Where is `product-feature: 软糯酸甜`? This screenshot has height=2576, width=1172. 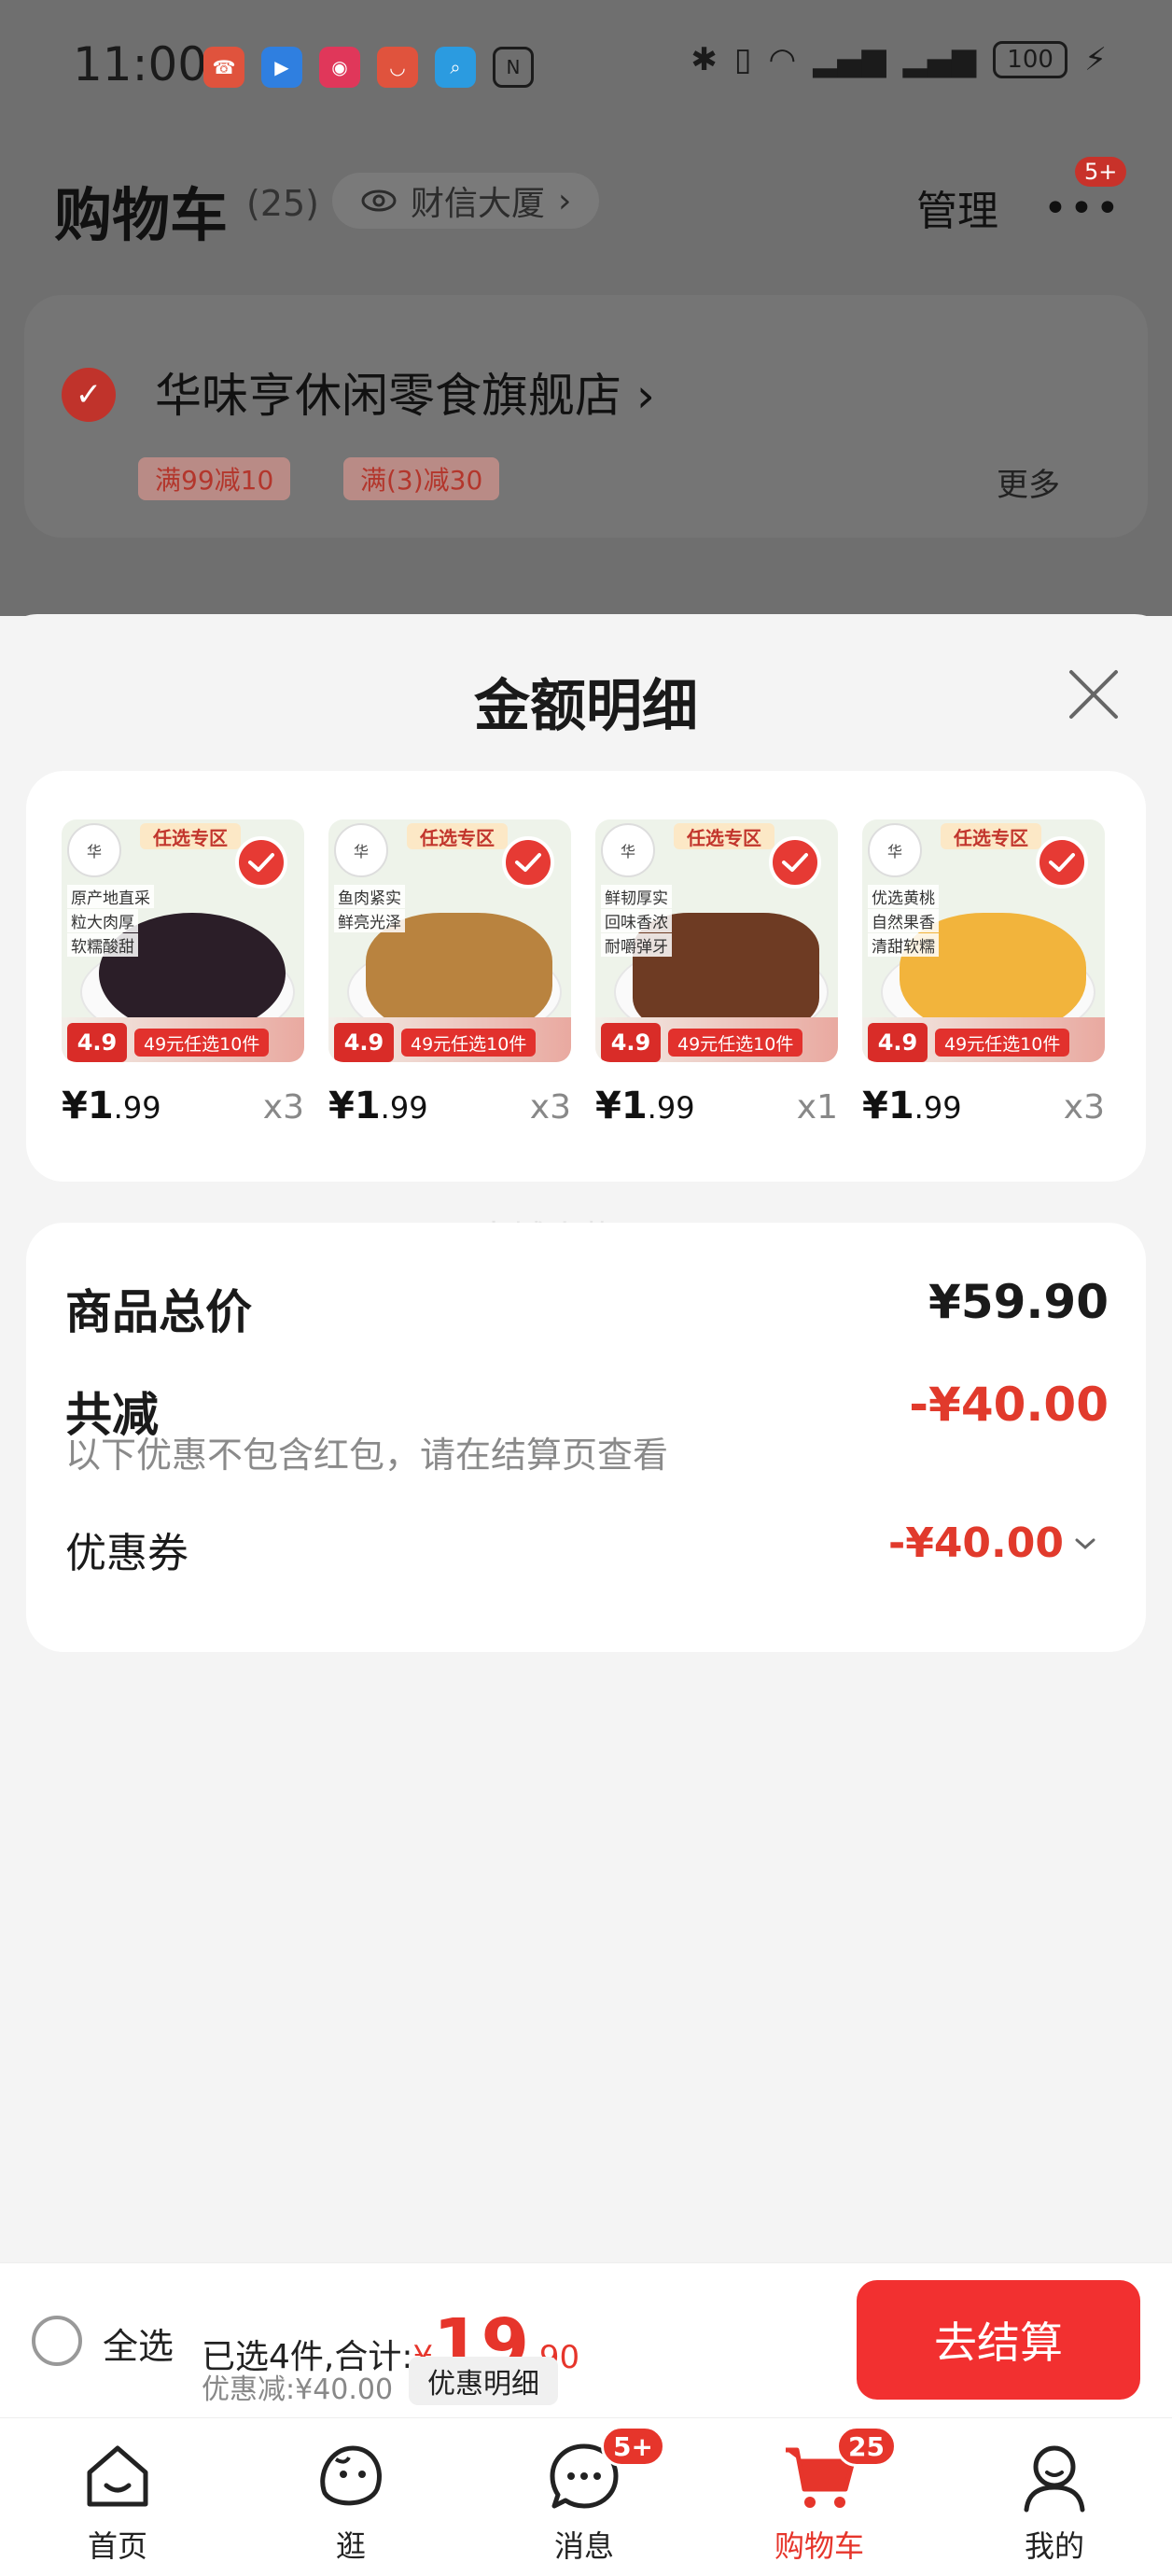 product-feature: 软糯酸甜 is located at coordinates (102, 945).